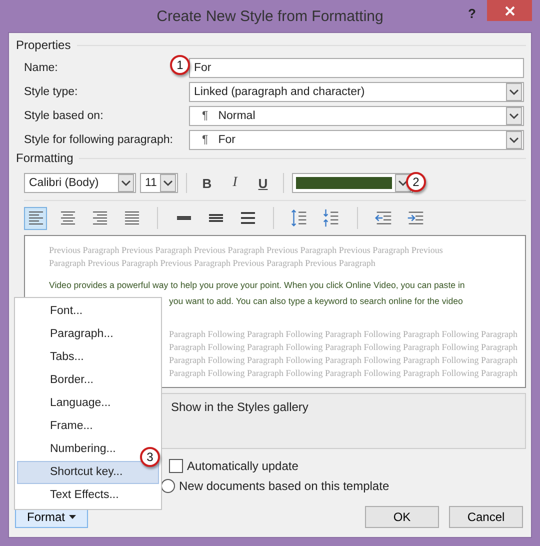  What do you see at coordinates (235, 183) in the screenshot?
I see `font-style-button: I` at bounding box center [235, 183].